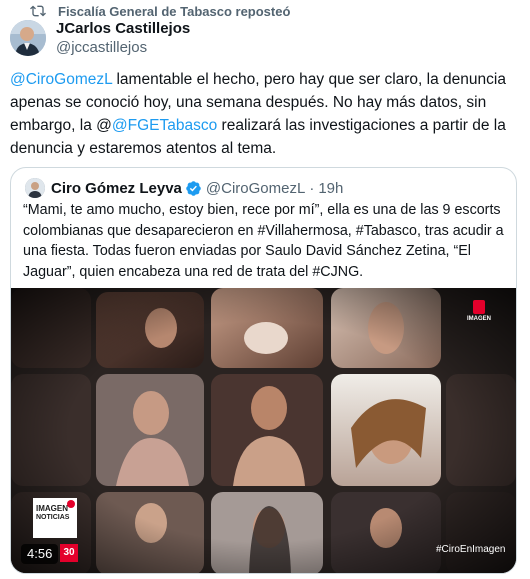 Image resolution: width=530 pixels, height=579 pixels. What do you see at coordinates (479, 319) in the screenshot?
I see `brand-label: IMAGEN` at bounding box center [479, 319].